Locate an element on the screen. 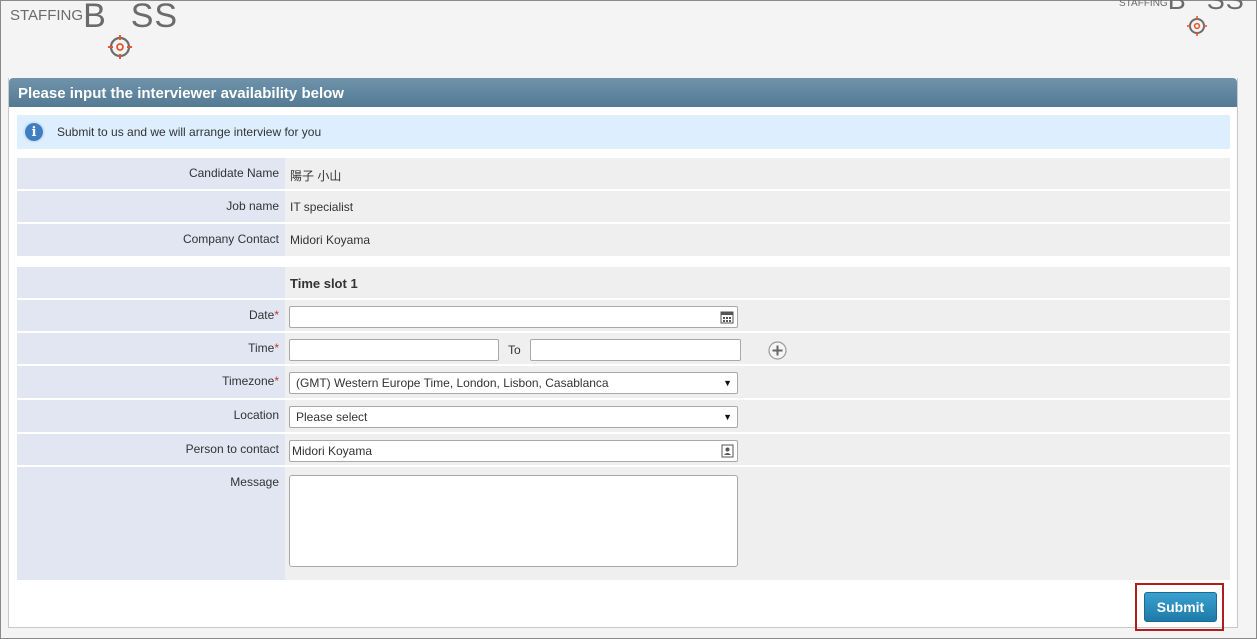 The width and height of the screenshot is (1257, 639). company-contact-value: Midori Koyama is located at coordinates (330, 240).